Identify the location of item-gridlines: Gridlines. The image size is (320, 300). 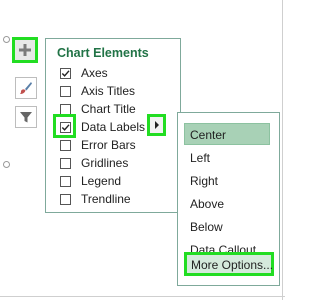
(94, 163).